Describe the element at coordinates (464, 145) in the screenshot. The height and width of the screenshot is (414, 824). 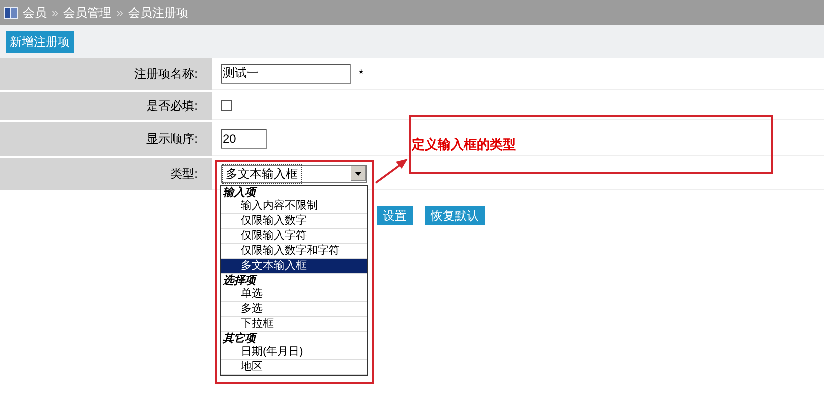
I see `callout-text: 定义输入框的类型` at that location.